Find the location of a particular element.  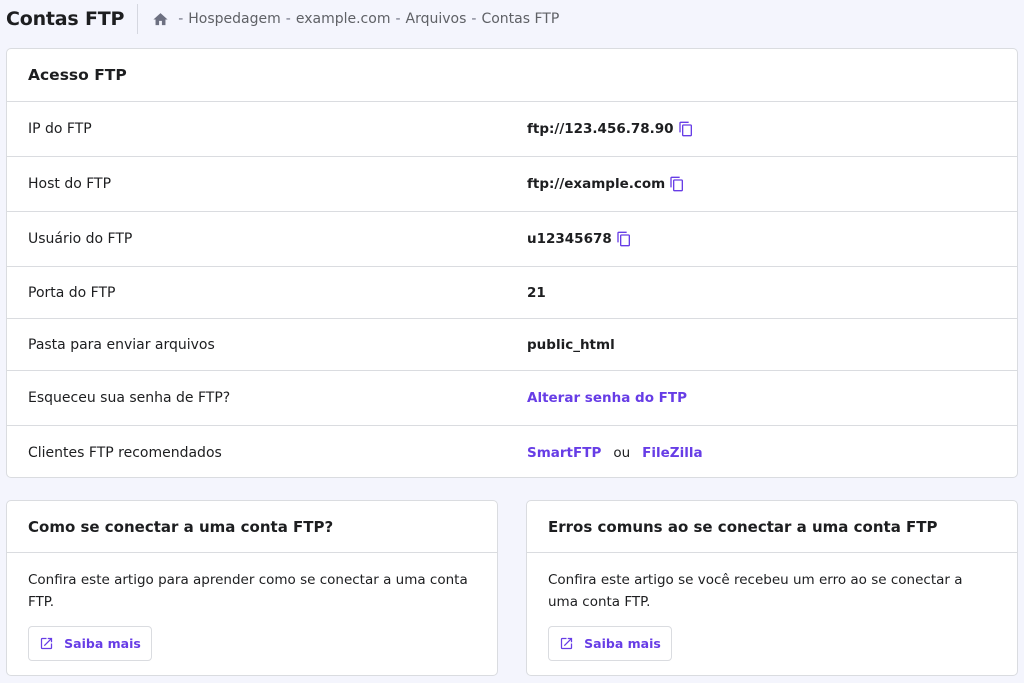

ftp-user-row: Usuário do FTP u12345678 is located at coordinates (512, 239).